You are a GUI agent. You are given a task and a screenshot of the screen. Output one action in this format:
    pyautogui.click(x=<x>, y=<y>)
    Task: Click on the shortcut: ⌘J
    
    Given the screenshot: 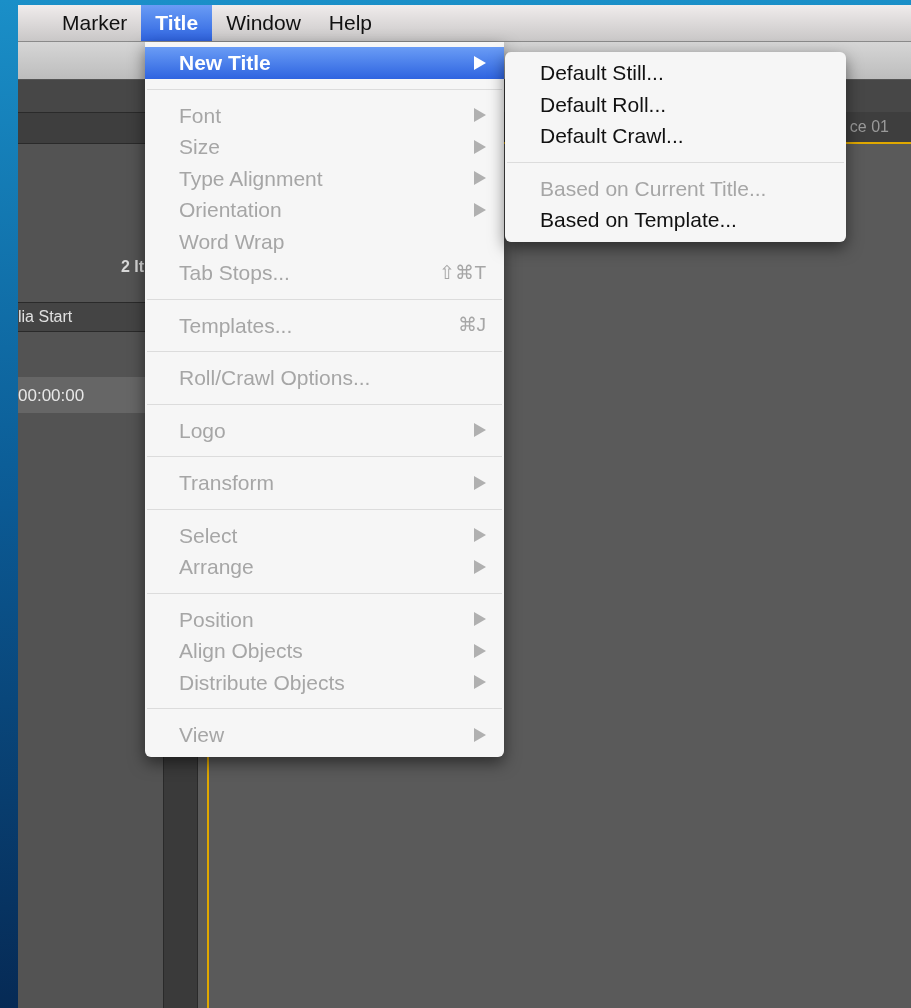 What is the action you would take?
    pyautogui.click(x=471, y=325)
    